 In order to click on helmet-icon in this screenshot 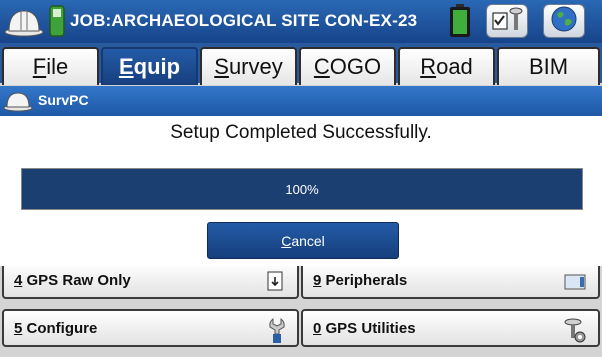, I will do `click(24, 24)`.